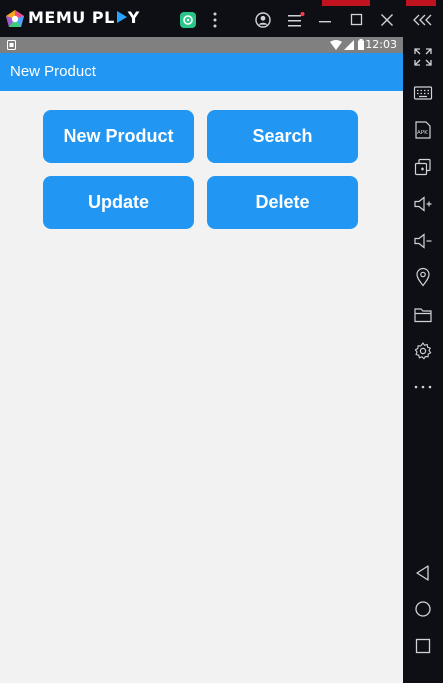 The width and height of the screenshot is (443, 683). I want to click on app-store-icon, so click(188, 20).